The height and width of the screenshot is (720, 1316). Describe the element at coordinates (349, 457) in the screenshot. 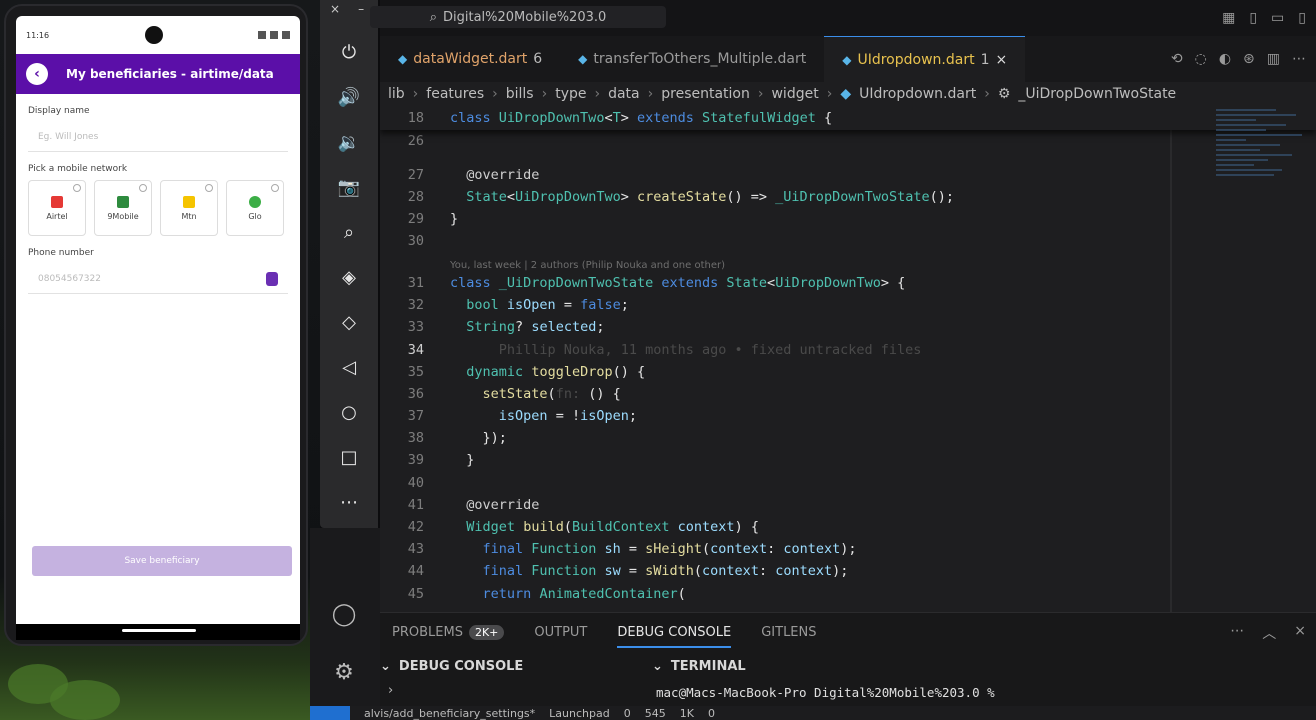

I see `overview-icon: □` at that location.